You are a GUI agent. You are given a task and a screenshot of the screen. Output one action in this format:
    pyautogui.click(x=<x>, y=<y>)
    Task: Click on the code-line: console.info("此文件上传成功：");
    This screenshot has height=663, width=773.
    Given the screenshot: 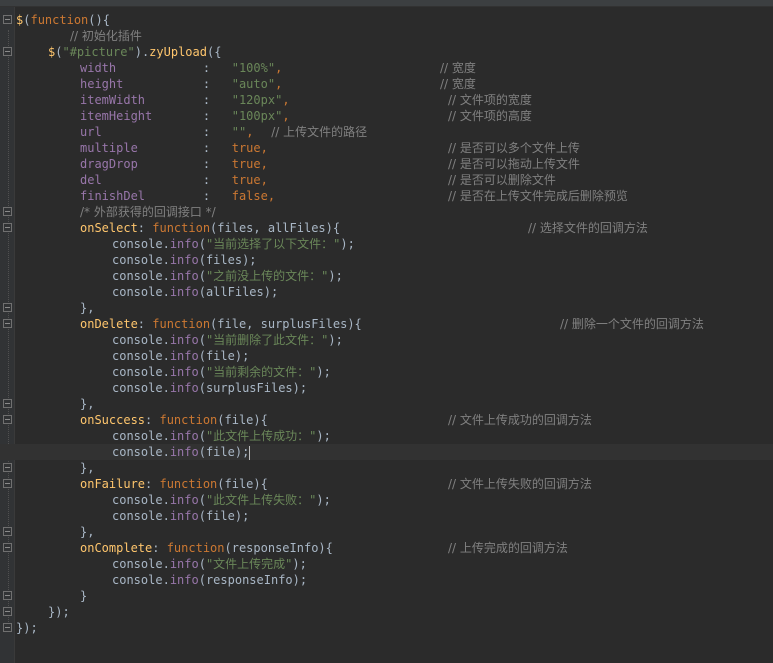 What is the action you would take?
    pyautogui.click(x=386, y=436)
    